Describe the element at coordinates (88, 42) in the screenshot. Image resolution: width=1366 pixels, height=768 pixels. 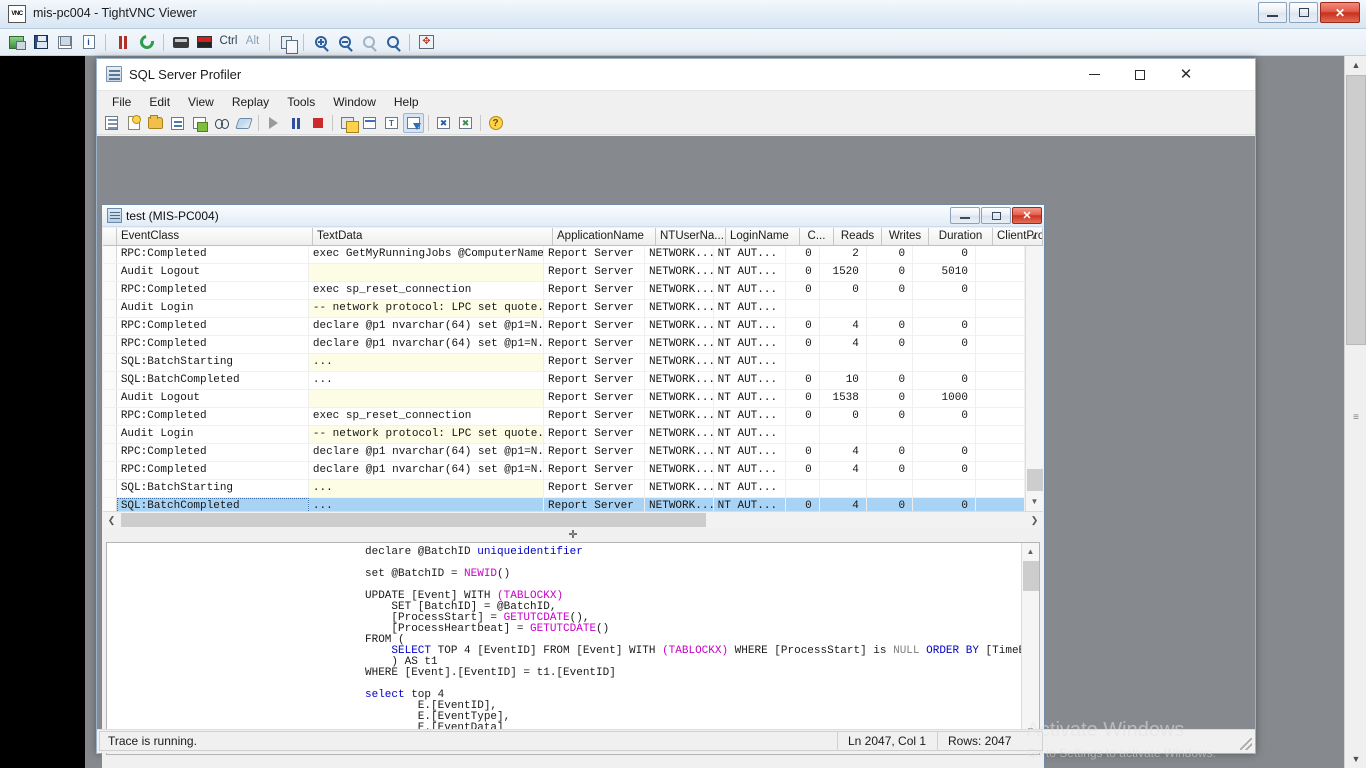
I see `connection-info-icon: i` at that location.